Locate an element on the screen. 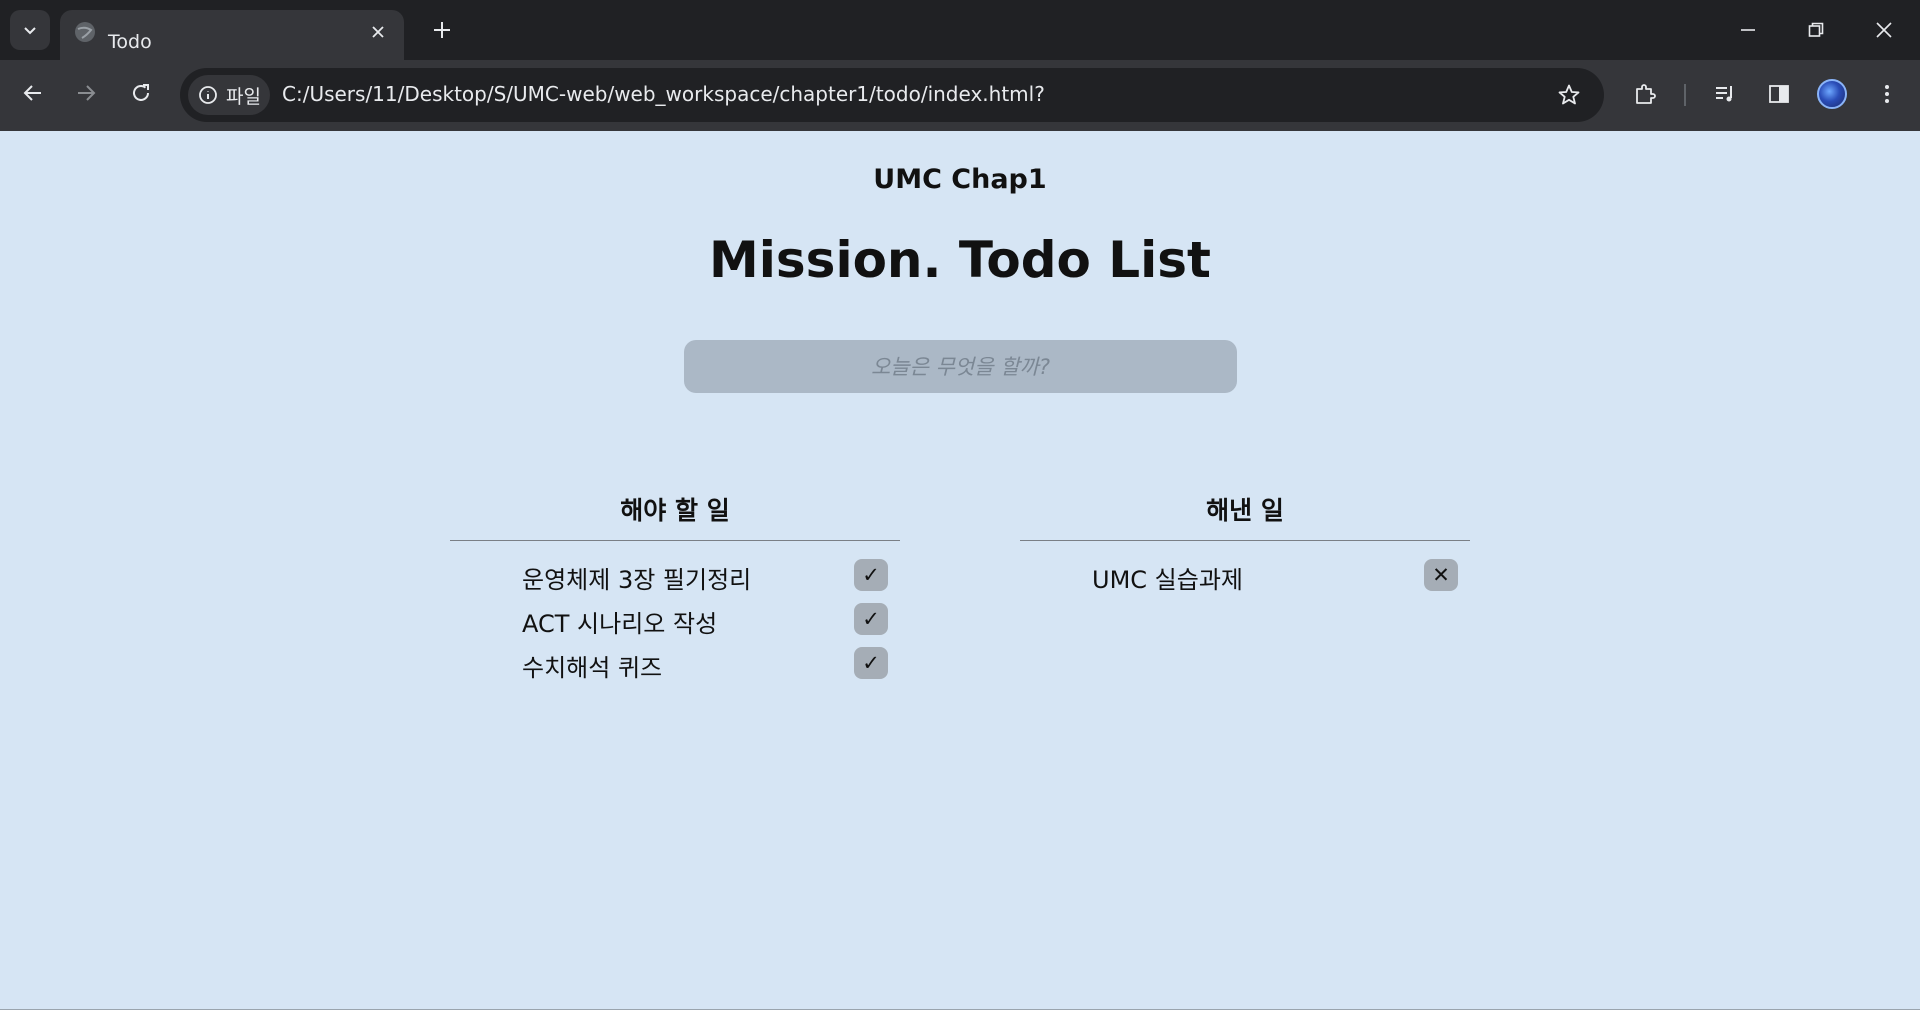  playlist-icon is located at coordinates (1724, 94).